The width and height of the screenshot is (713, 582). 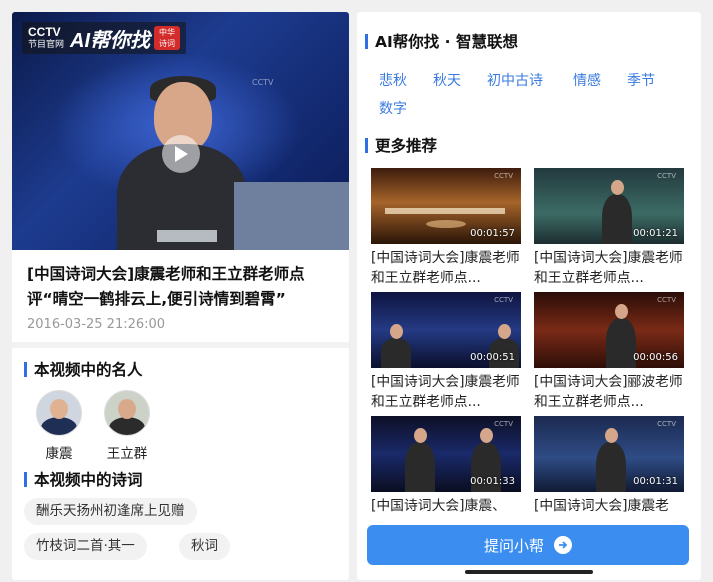 What do you see at coordinates (515, 80) in the screenshot?
I see `keyword-tag: 初中古诗` at bounding box center [515, 80].